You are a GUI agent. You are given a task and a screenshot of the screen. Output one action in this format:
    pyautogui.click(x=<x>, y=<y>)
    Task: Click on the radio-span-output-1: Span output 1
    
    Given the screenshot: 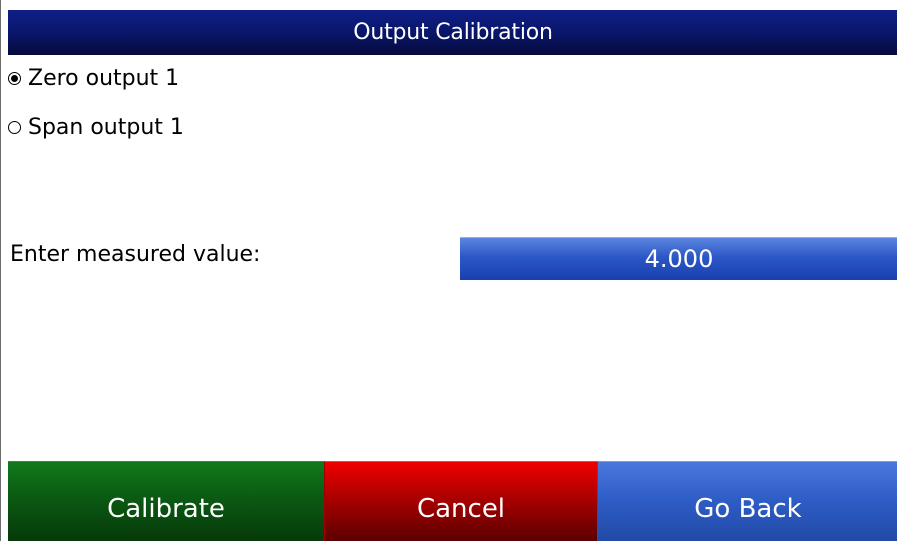 What is the action you would take?
    pyautogui.click(x=96, y=127)
    